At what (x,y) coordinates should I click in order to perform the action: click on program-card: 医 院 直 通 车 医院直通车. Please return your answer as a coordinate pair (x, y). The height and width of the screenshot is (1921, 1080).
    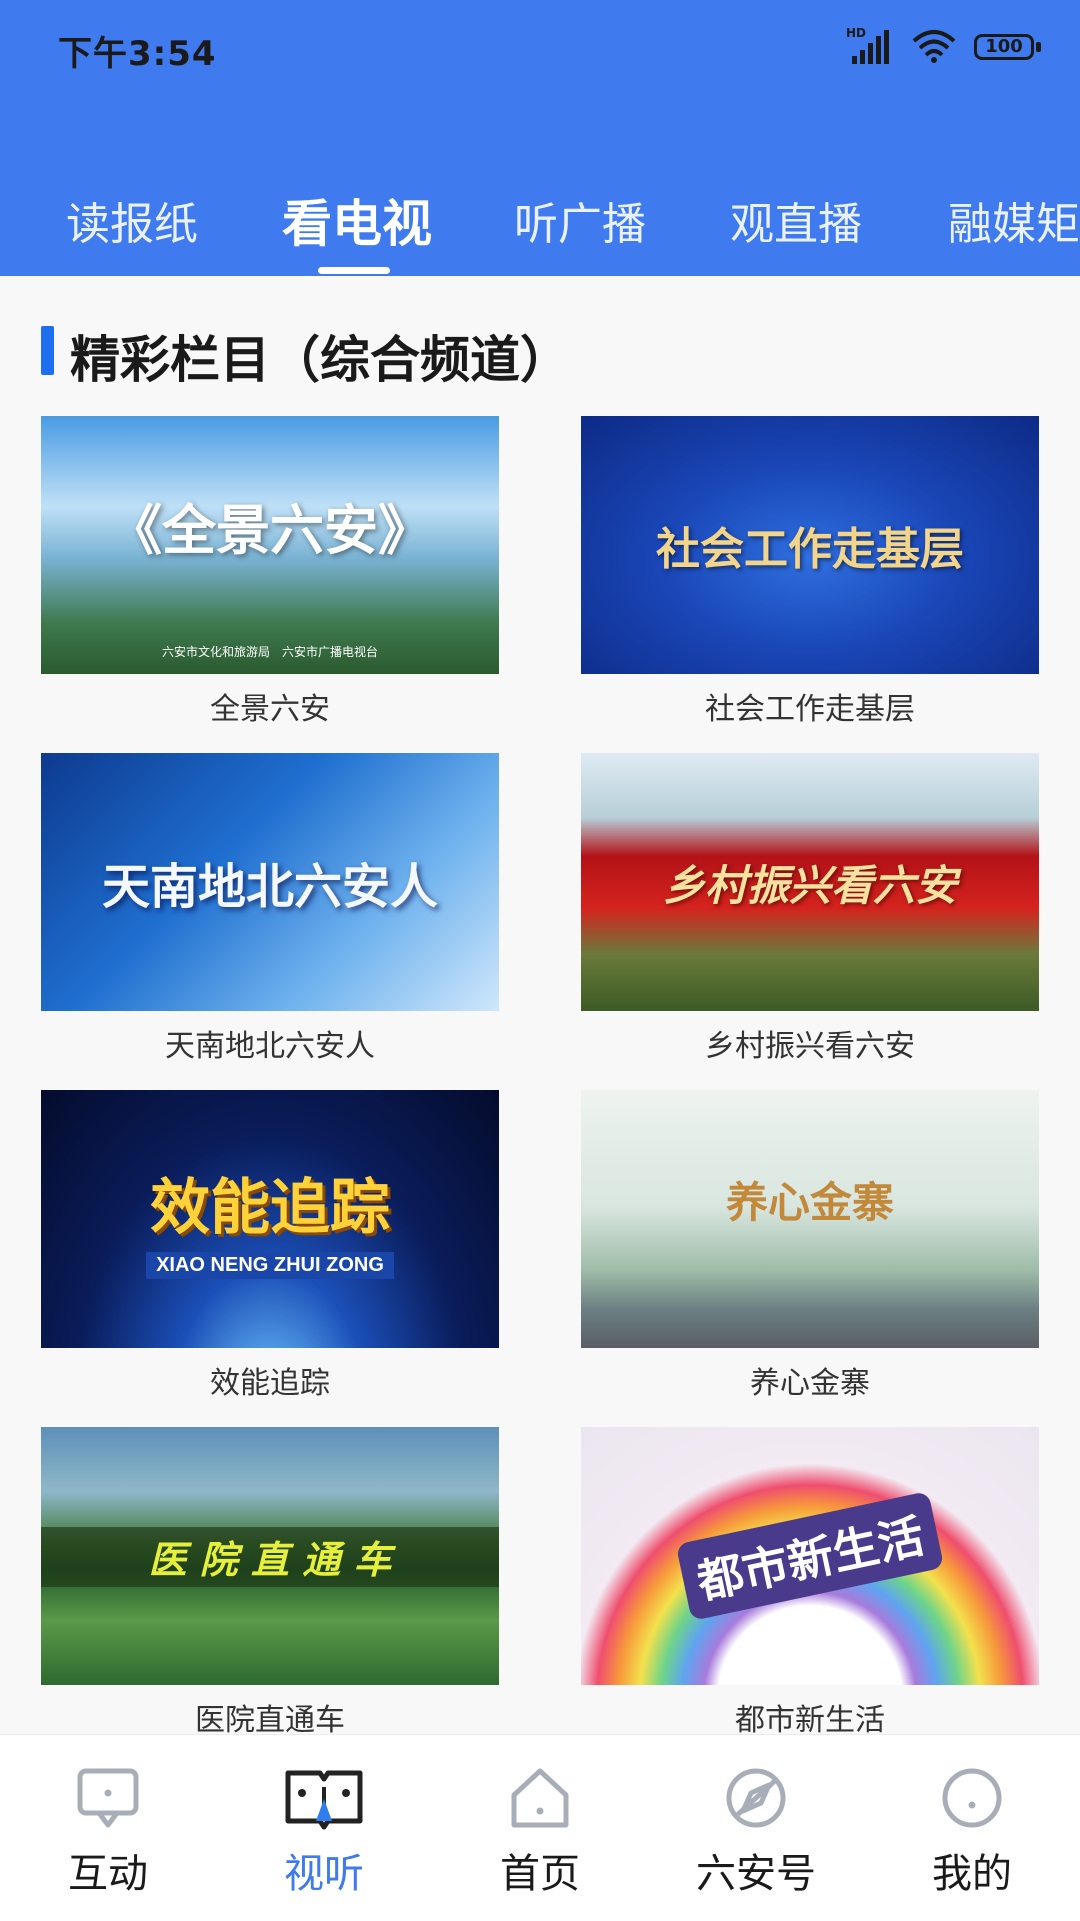
    Looking at the image, I should click on (270, 1580).